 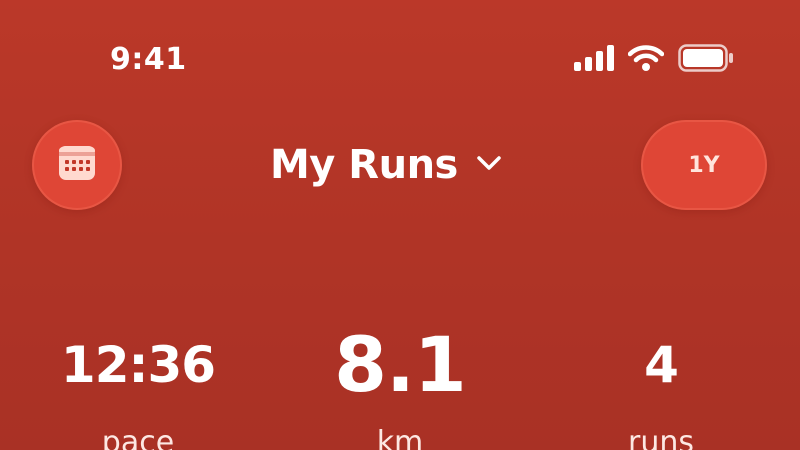 I want to click on calendar-button, so click(x=77, y=165).